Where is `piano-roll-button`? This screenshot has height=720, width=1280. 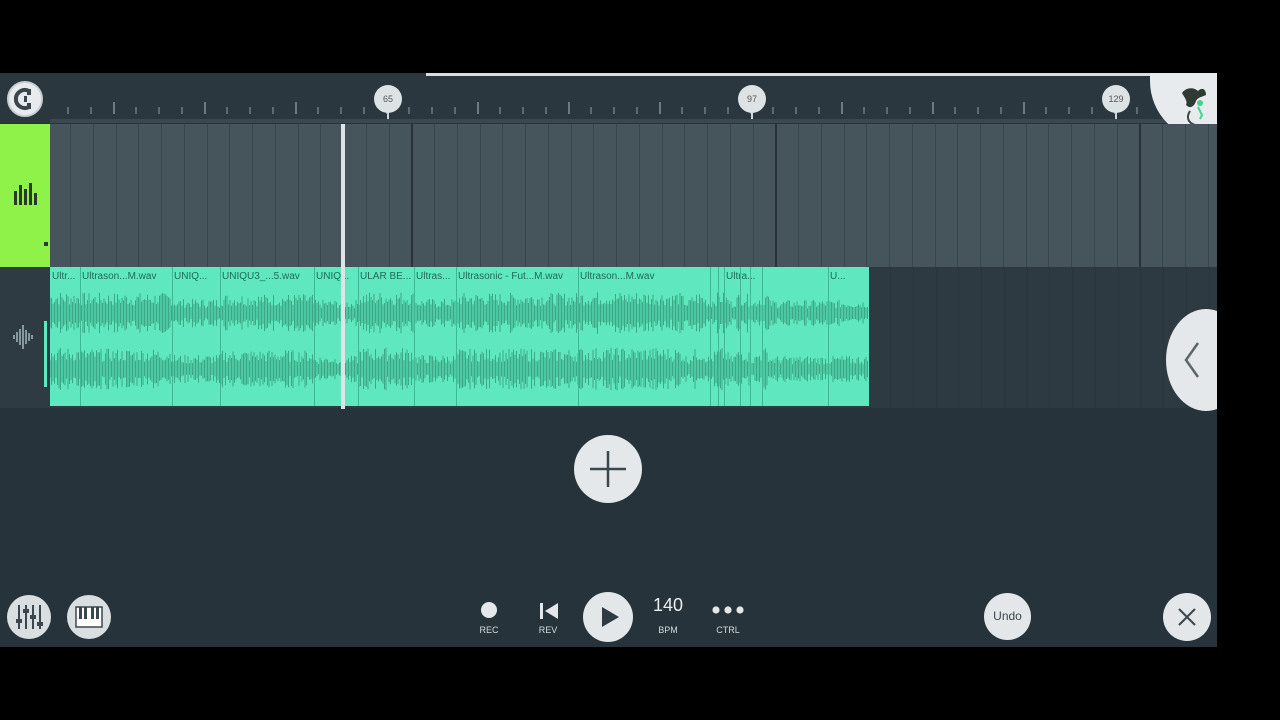
piano-roll-button is located at coordinates (89, 617).